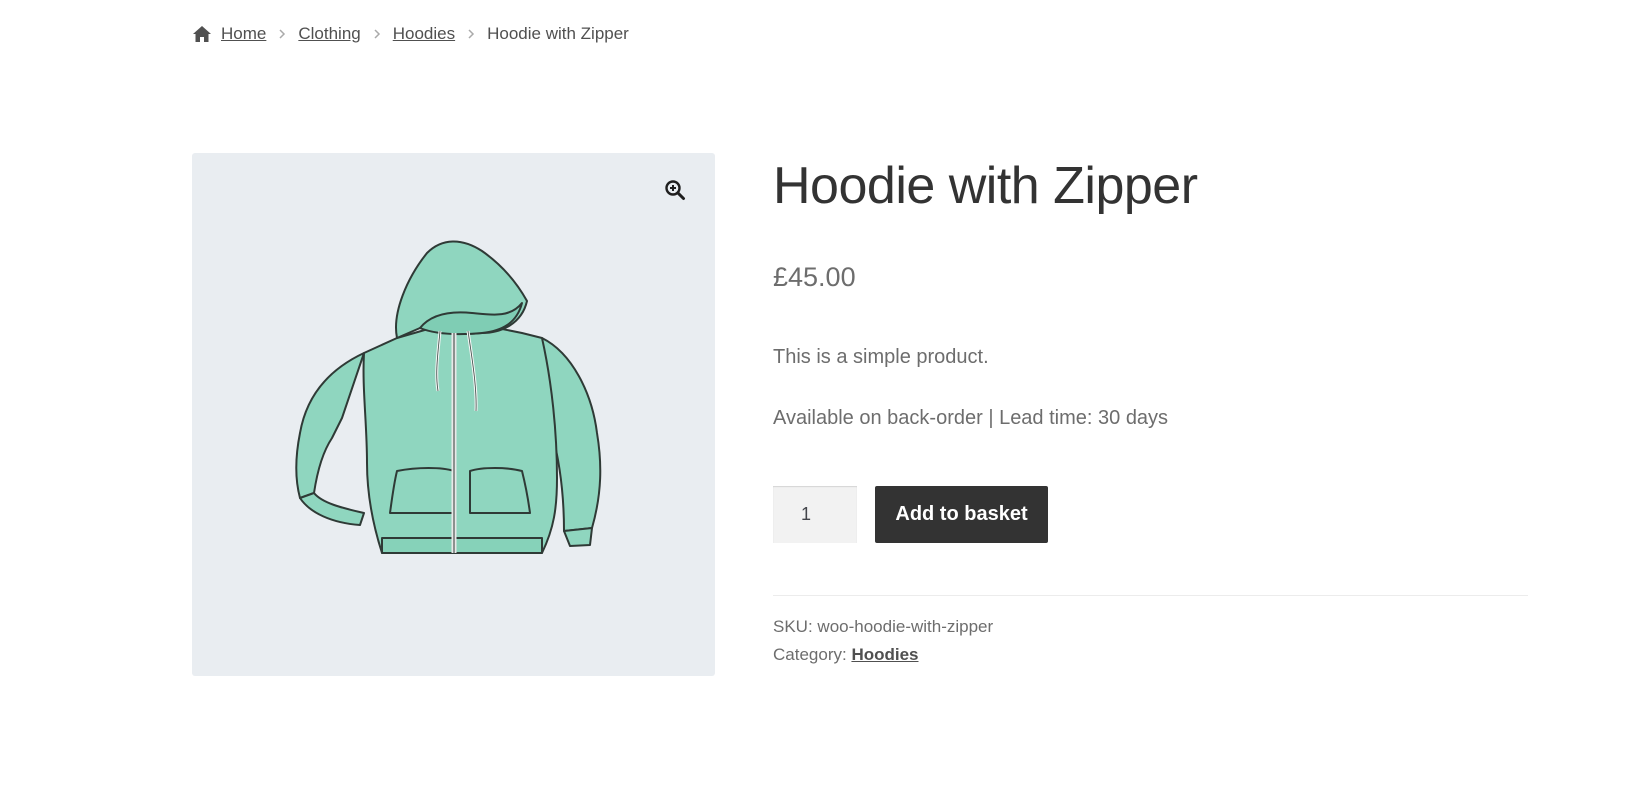 This screenshot has height=794, width=1640. I want to click on zoom-button, so click(675, 190).